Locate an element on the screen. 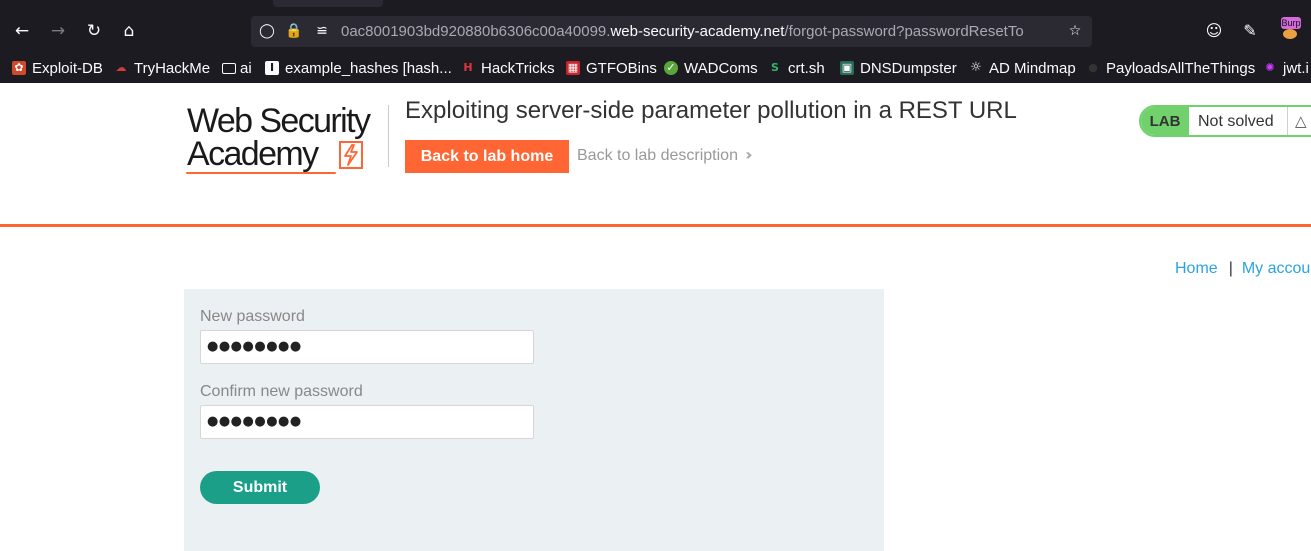 This screenshot has height=551, width=1311. reload-icon: ↻ is located at coordinates (94, 31).